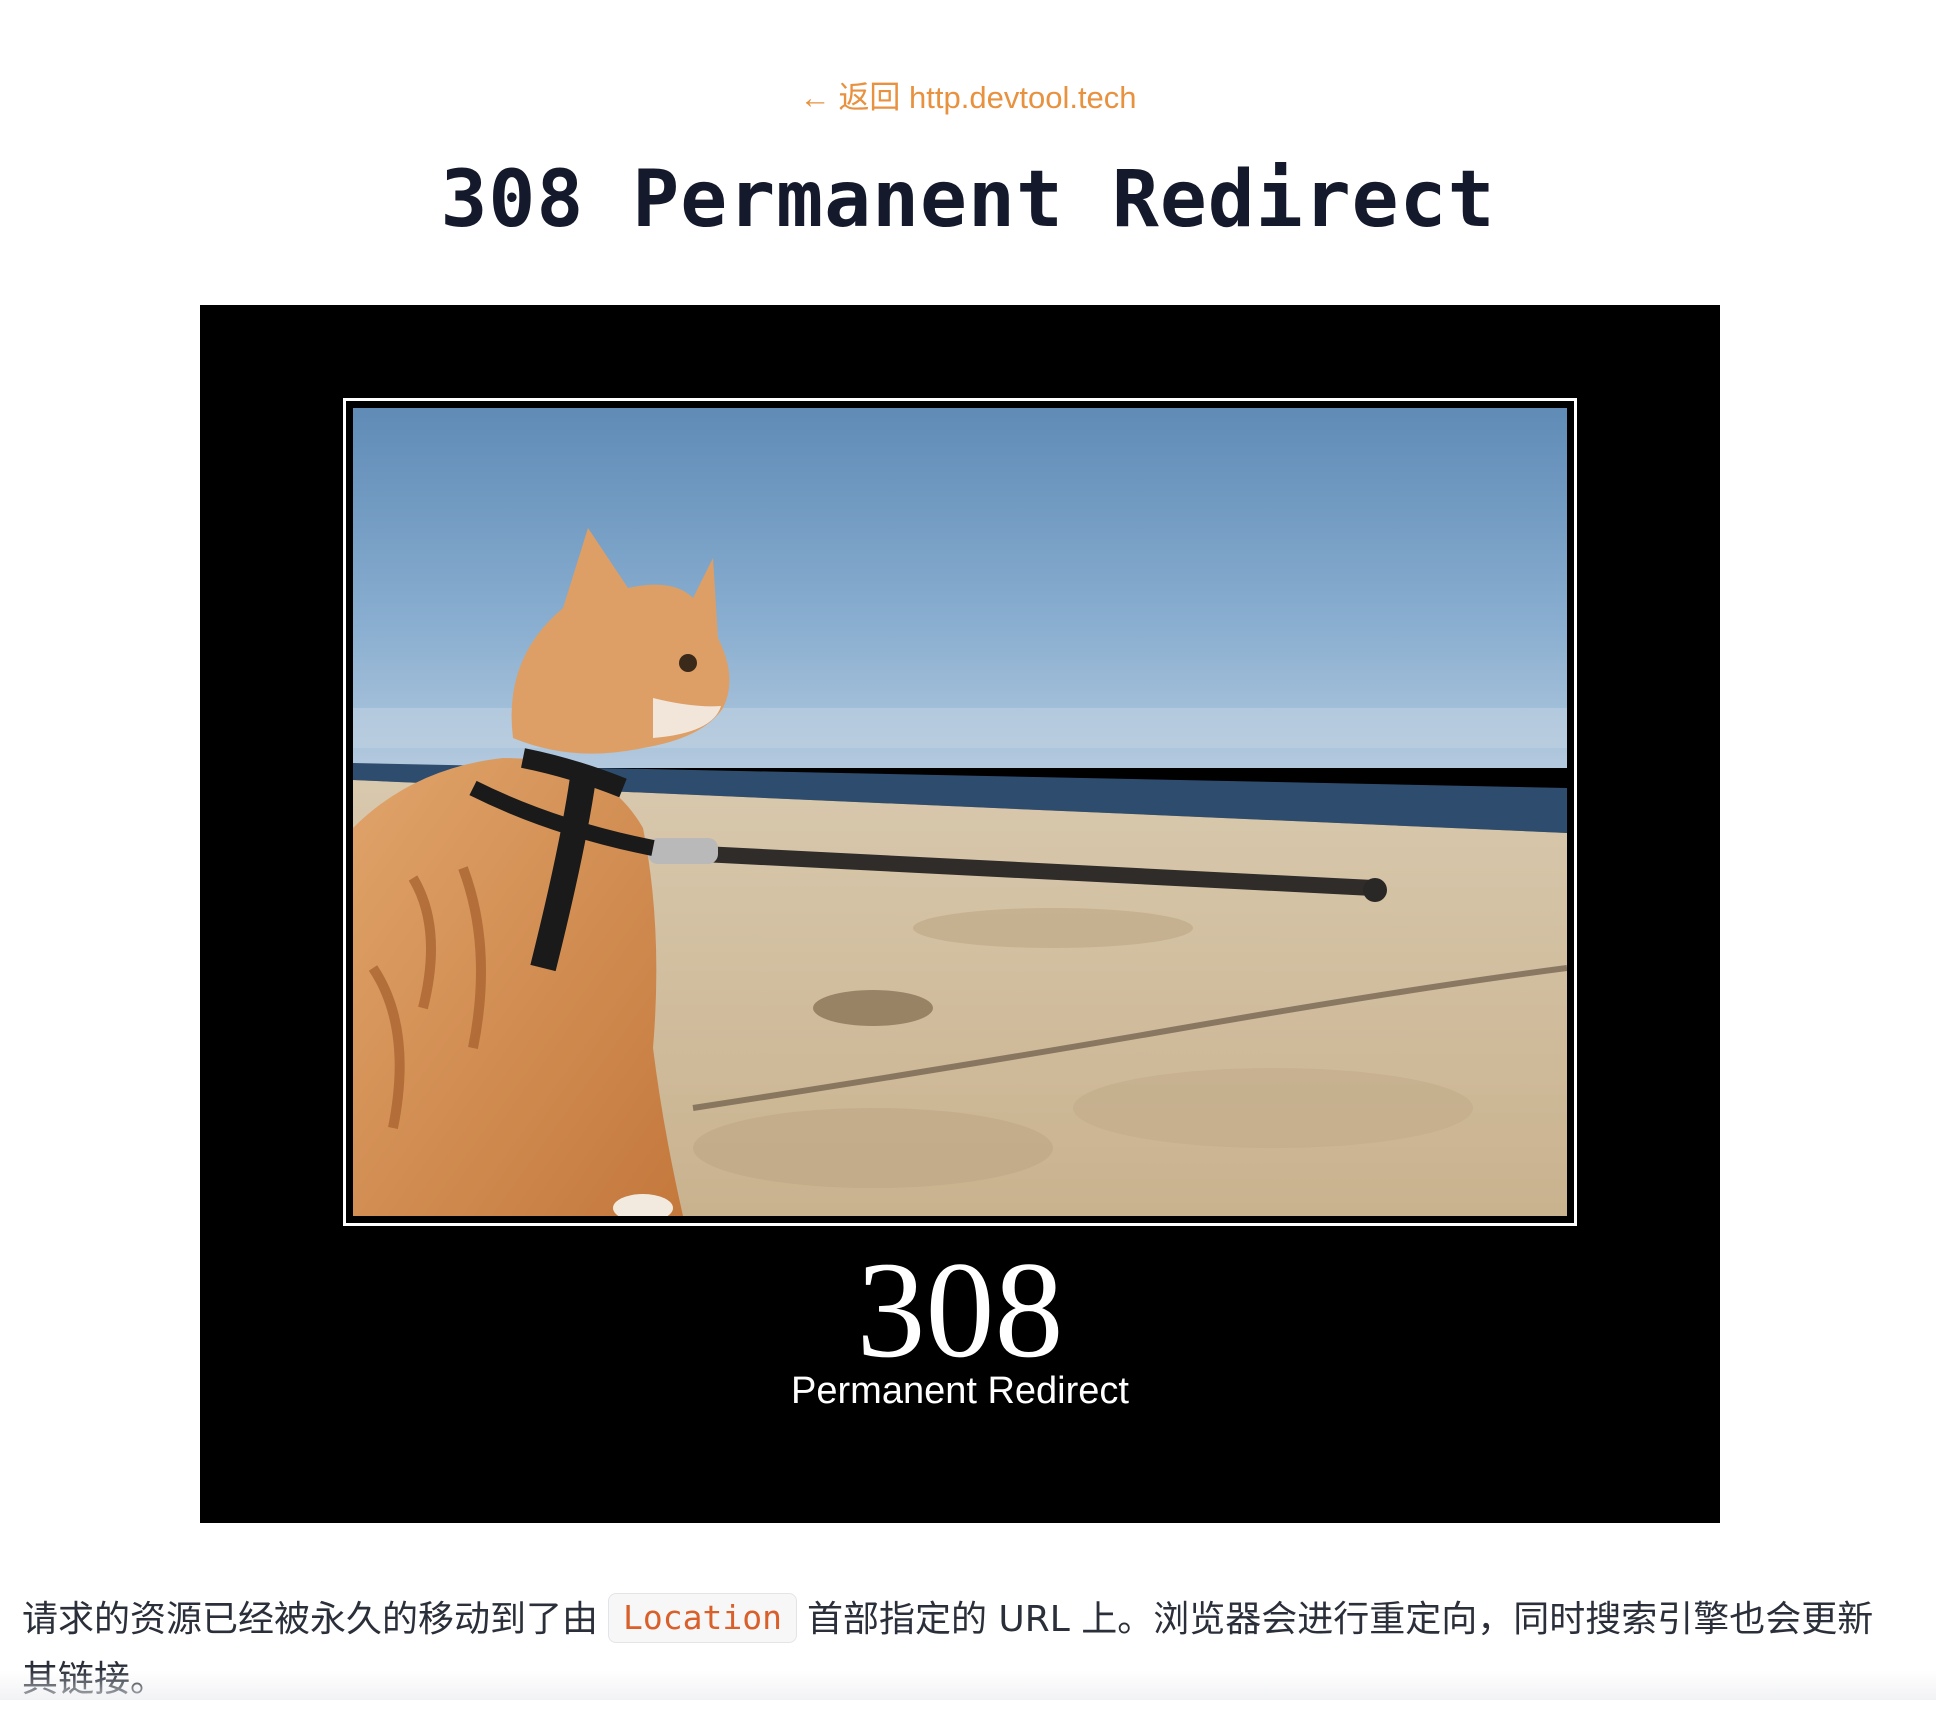 The height and width of the screenshot is (1710, 1936). What do you see at coordinates (815, 97) in the screenshot?
I see `back-arrow-icon: ←` at bounding box center [815, 97].